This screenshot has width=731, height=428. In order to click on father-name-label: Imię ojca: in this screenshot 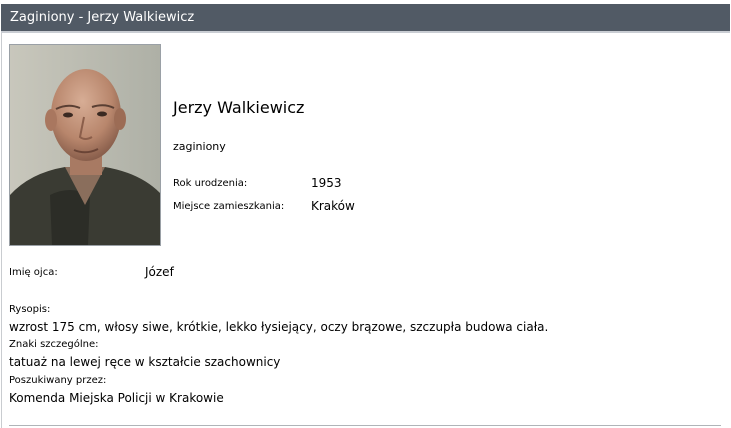, I will do `click(33, 272)`.